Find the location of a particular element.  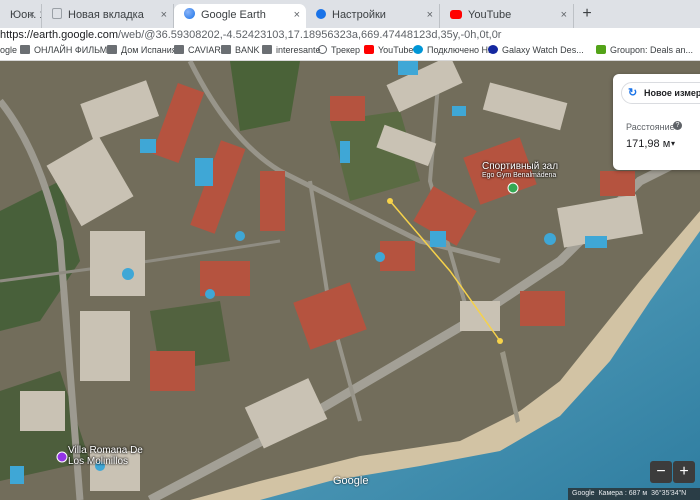

tab-2: Новая вкладка × is located at coordinates (108, 16).